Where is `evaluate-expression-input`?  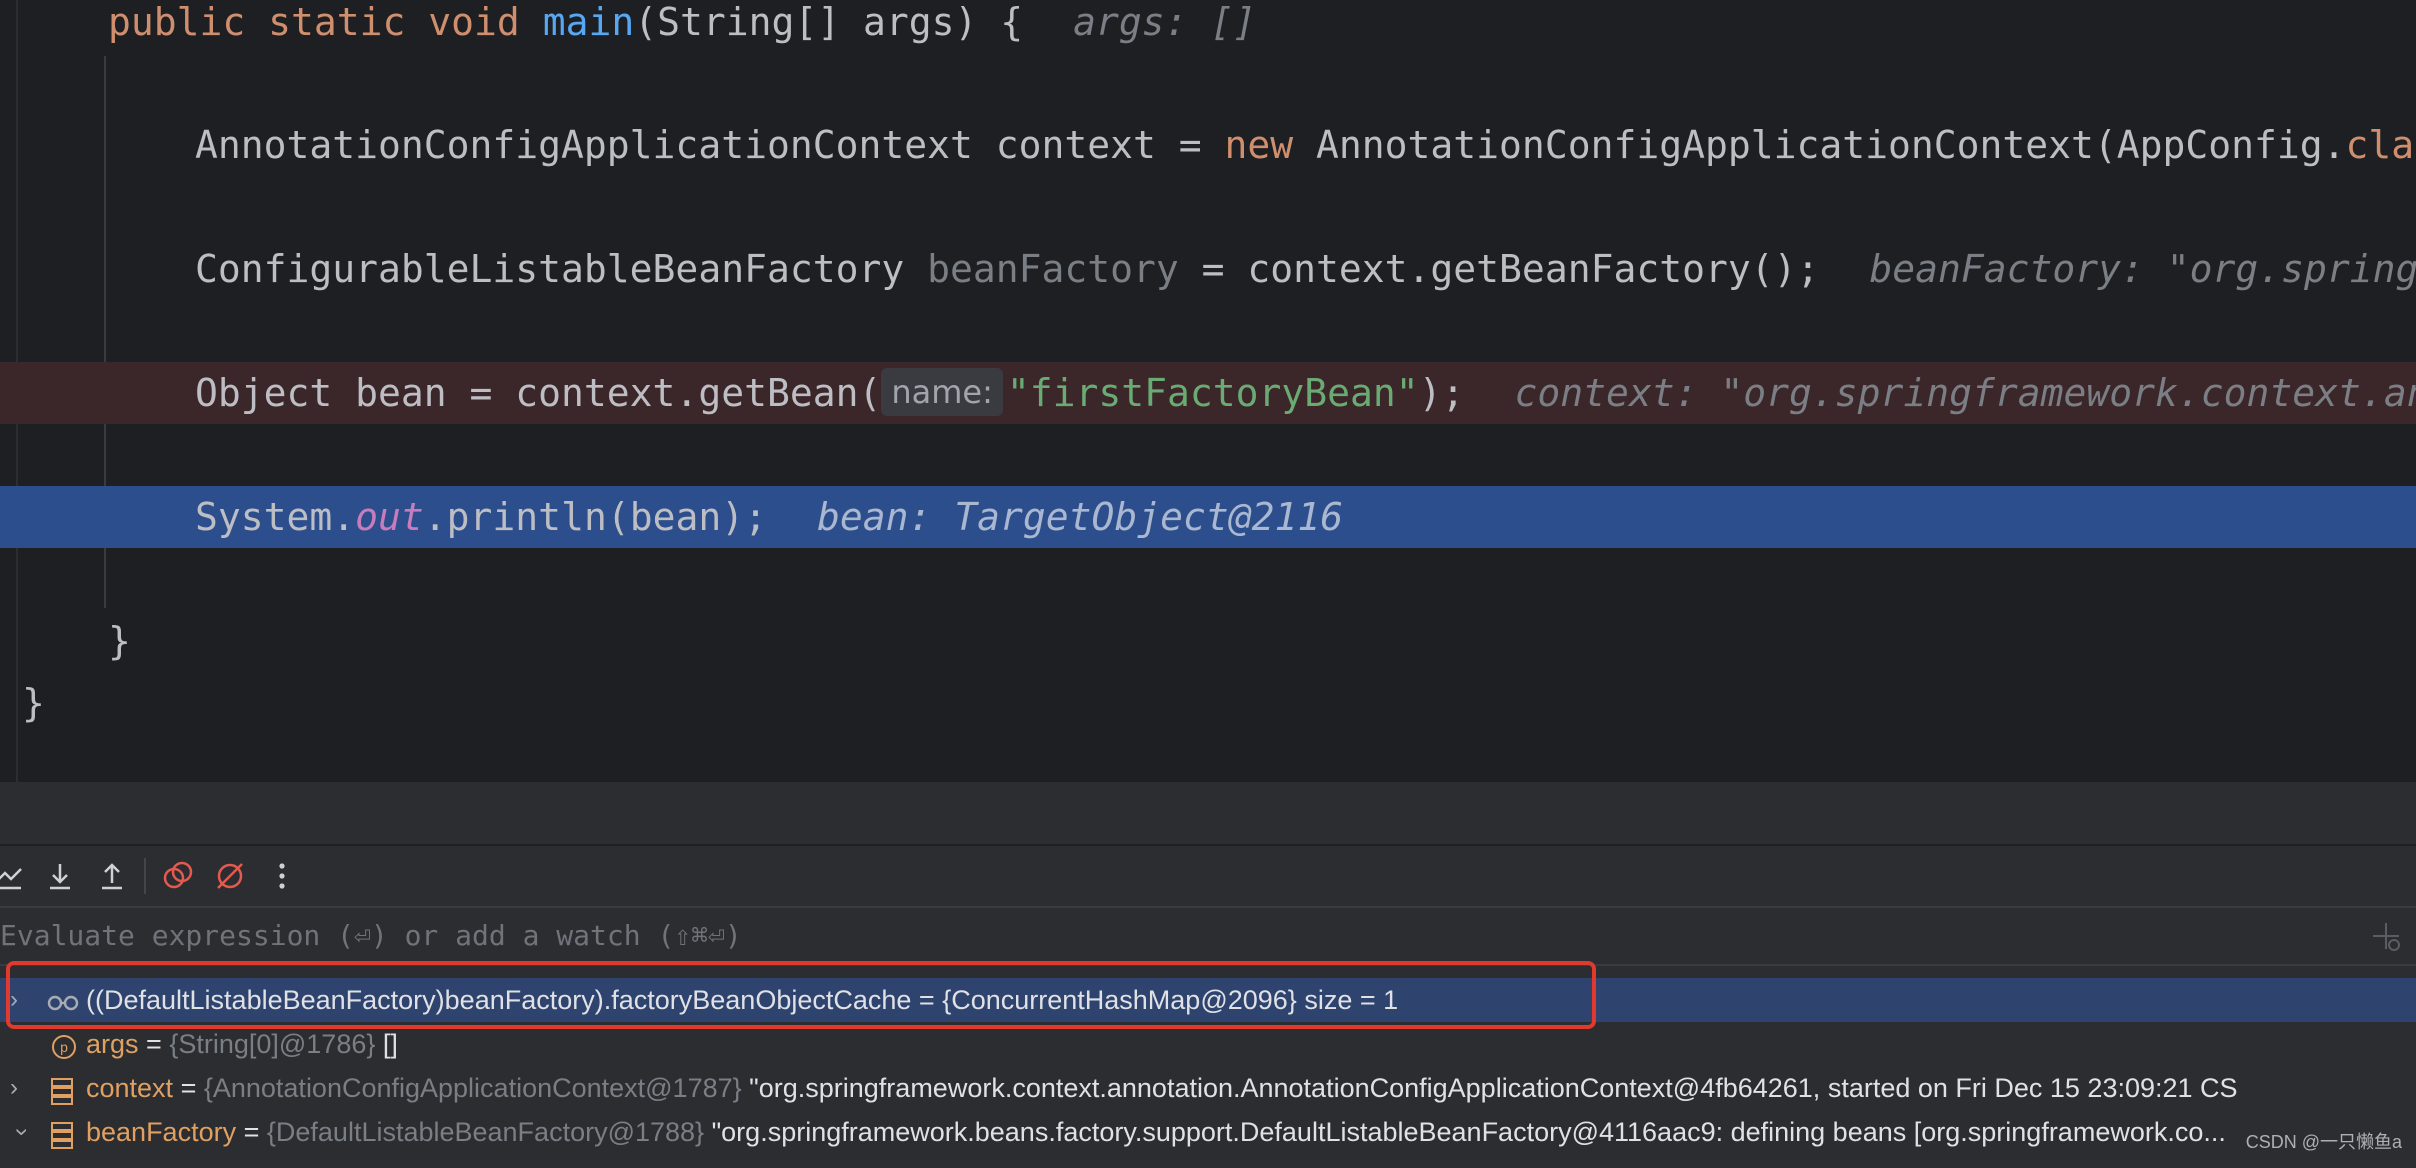
evaluate-expression-input is located at coordinates (1170, 936).